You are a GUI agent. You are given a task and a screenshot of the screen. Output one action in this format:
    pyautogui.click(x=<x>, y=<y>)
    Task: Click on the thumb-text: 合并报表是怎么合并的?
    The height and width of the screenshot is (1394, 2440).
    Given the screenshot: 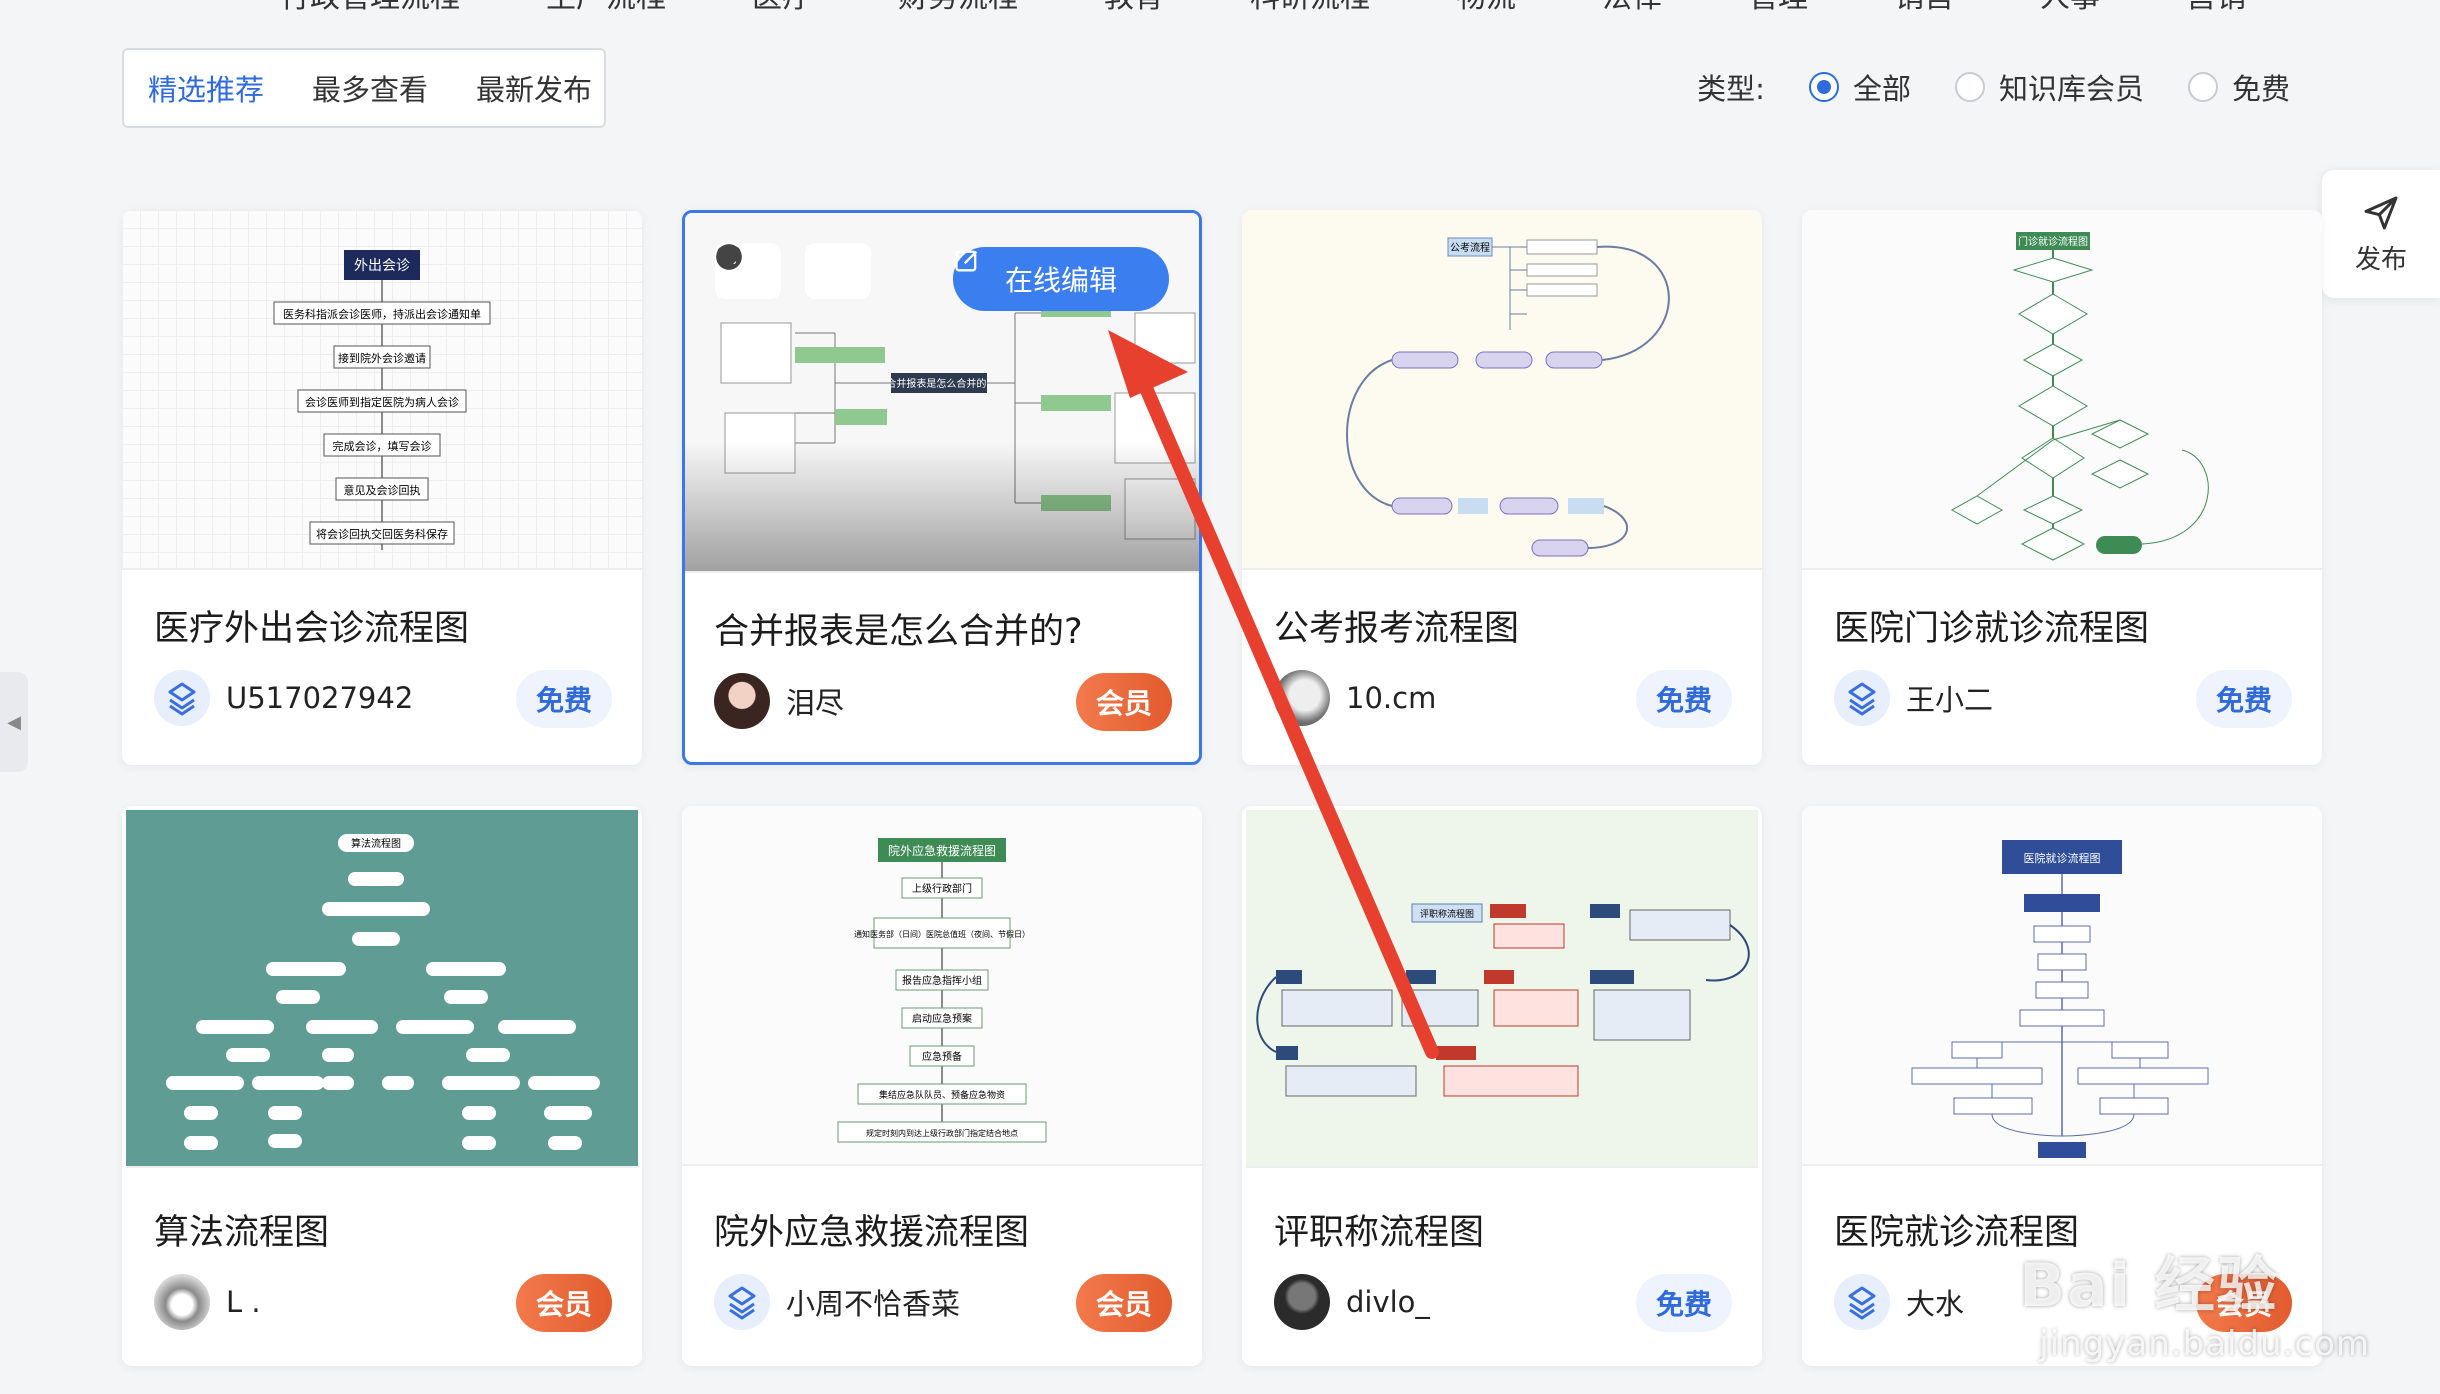 What is the action you would take?
    pyautogui.click(x=938, y=383)
    